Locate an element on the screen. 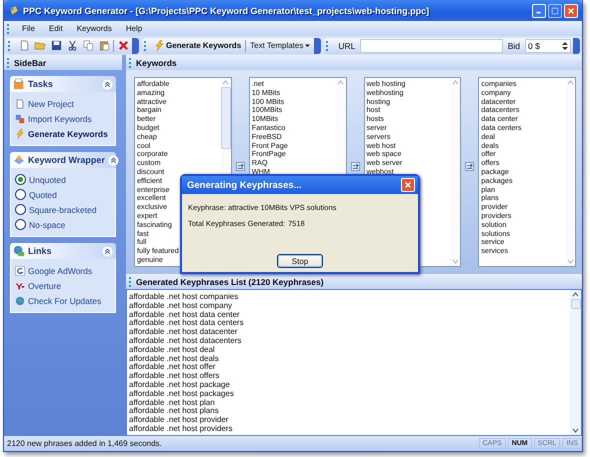 Image resolution: width=590 pixels, height=457 pixels. link: Google AdWords is located at coordinates (60, 271).